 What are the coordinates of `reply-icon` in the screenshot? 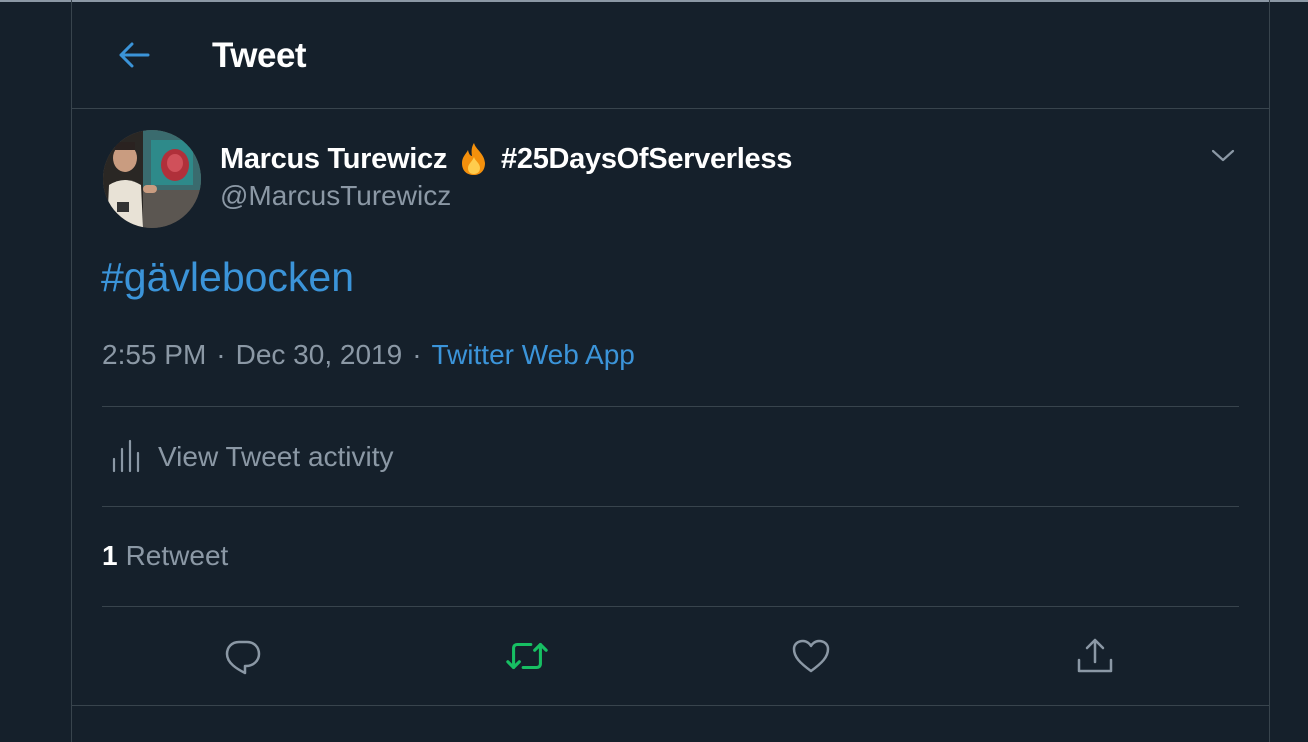 It's located at (243, 657).